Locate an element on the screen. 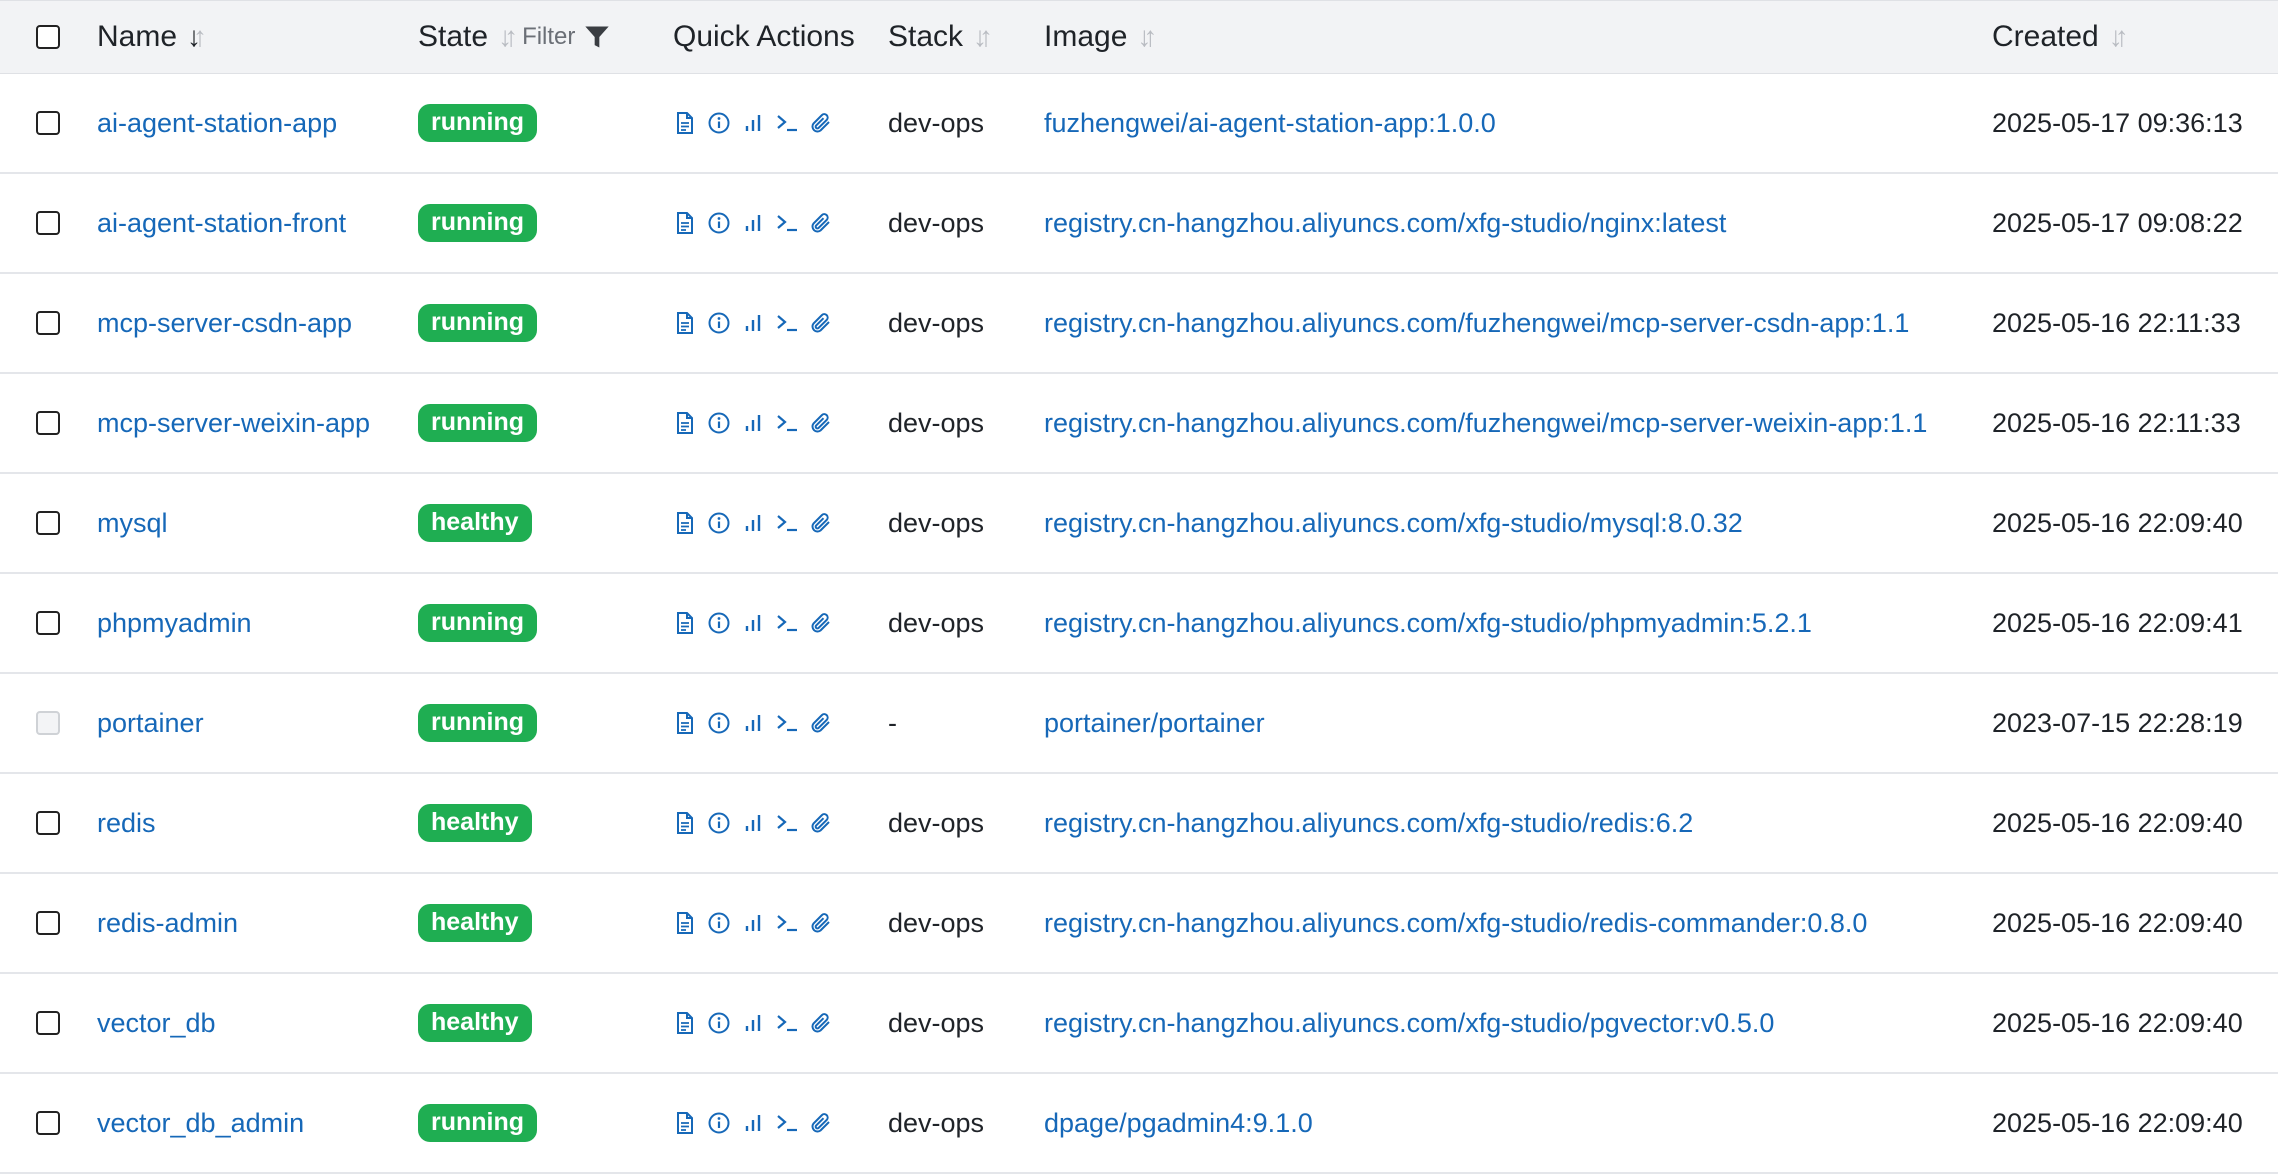 The image size is (2278, 1176). container-name-link: ai-agent-station-front is located at coordinates (221, 223).